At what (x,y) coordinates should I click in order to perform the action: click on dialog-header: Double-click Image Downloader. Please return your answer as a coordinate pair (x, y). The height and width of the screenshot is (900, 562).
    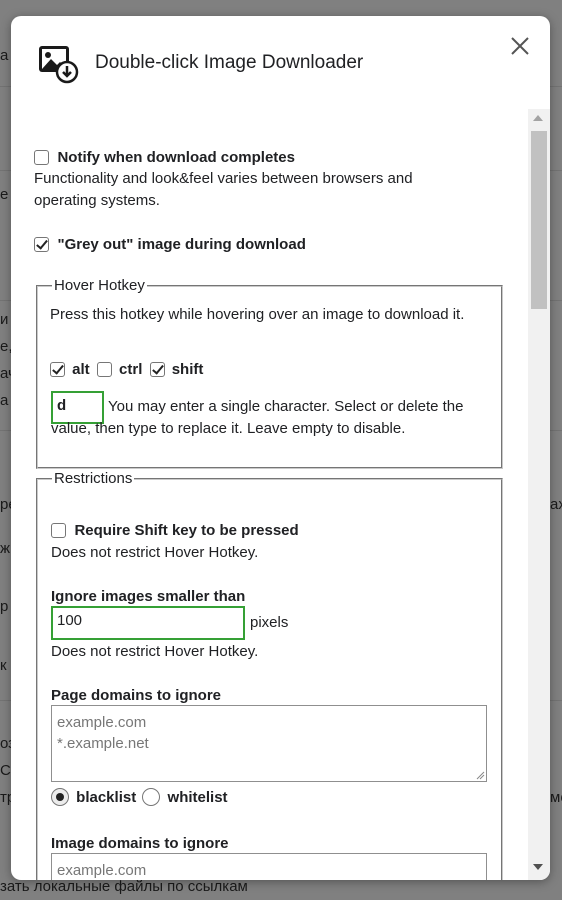
    Looking at the image, I should click on (280, 64).